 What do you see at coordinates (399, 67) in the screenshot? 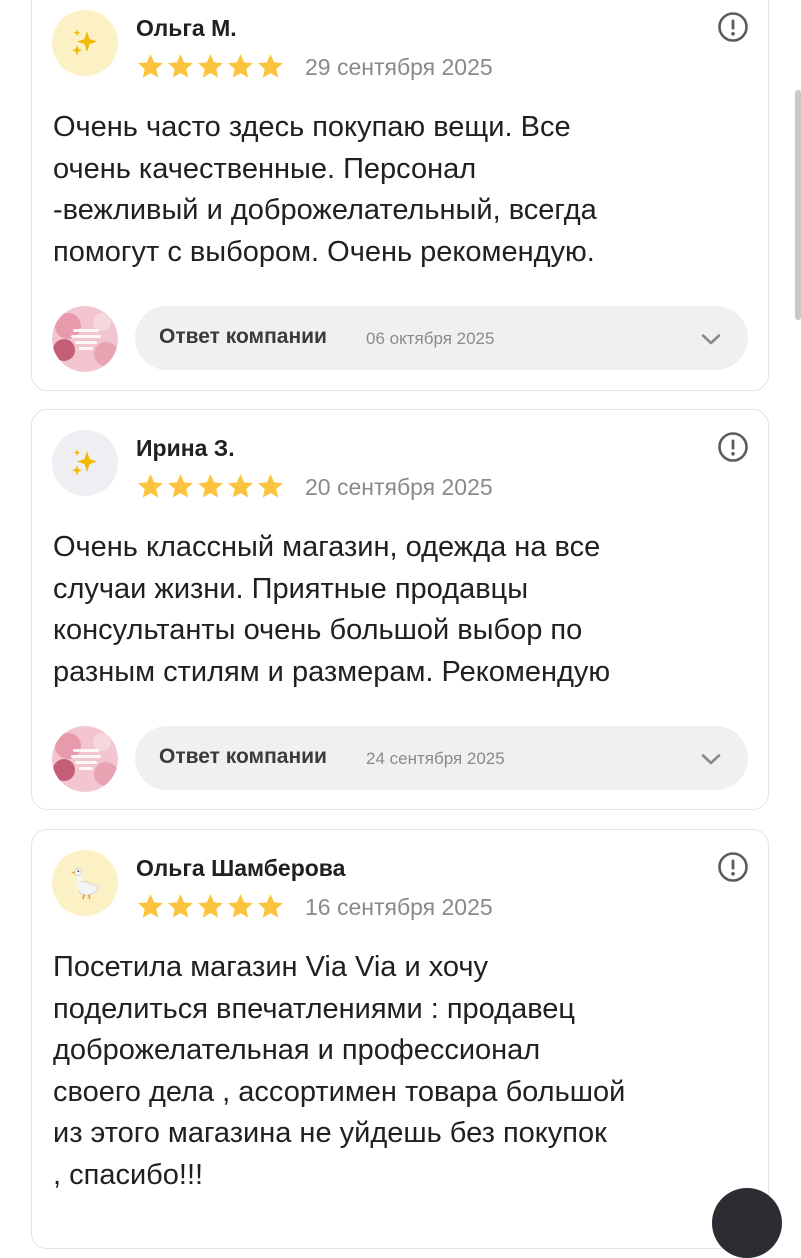
I see `review-date: 29 сентября 2025` at bounding box center [399, 67].